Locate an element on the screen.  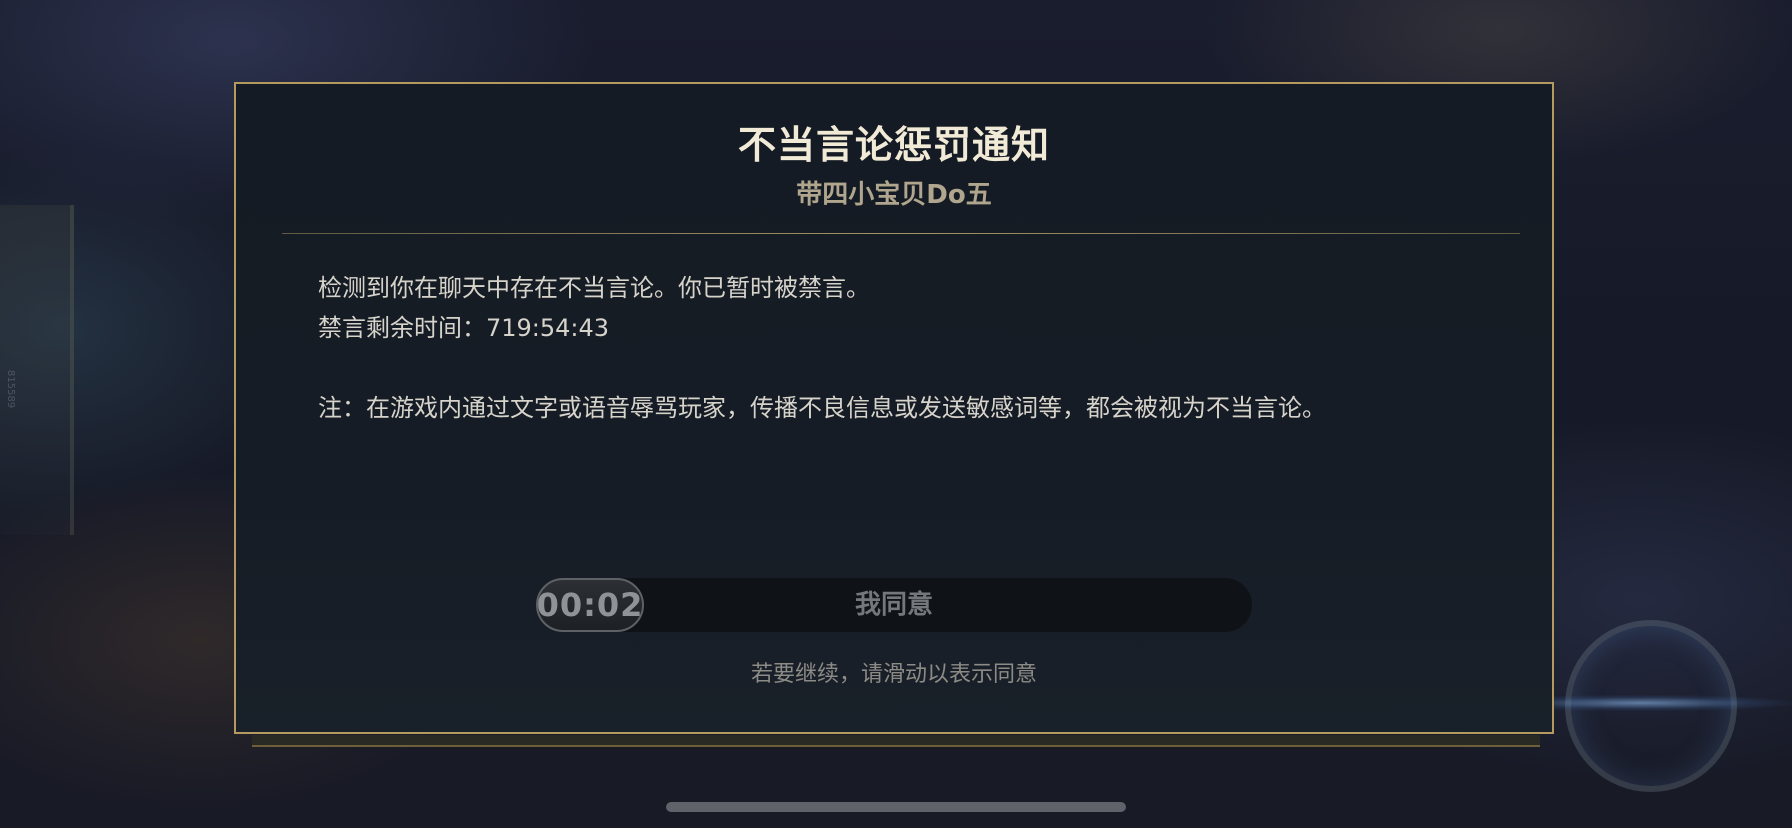
countdown-timer: 00:02 is located at coordinates (590, 605).